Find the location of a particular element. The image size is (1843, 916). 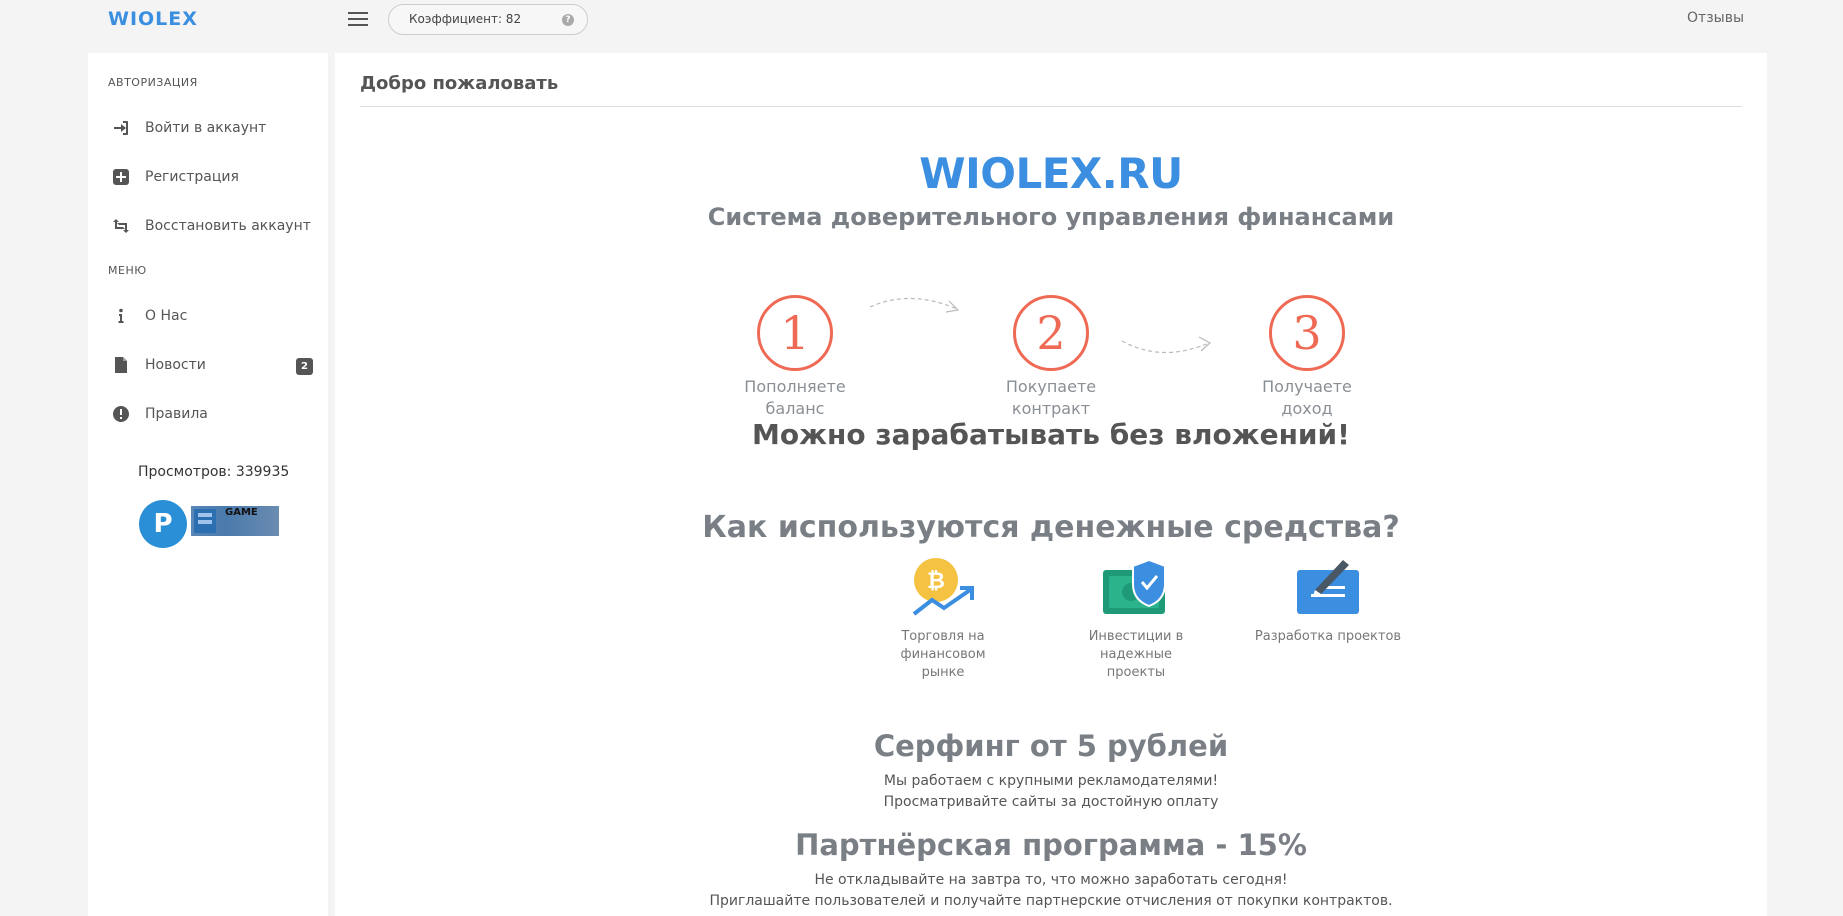

surf-line-2: Просматривайте сайты за достойную оплату is located at coordinates (1051, 802).